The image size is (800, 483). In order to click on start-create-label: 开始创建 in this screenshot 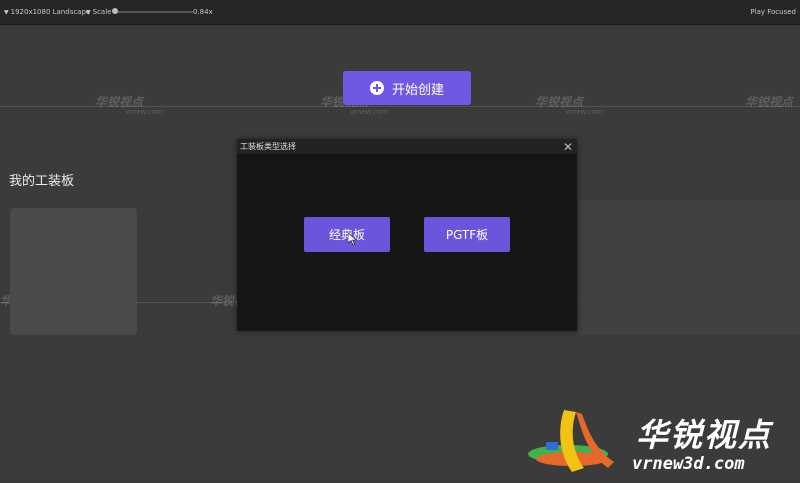, I will do `click(417, 90)`.